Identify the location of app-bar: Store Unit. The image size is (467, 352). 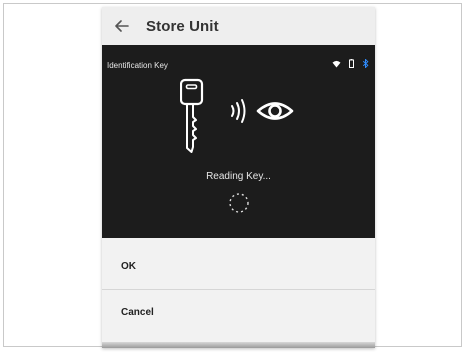
(238, 26).